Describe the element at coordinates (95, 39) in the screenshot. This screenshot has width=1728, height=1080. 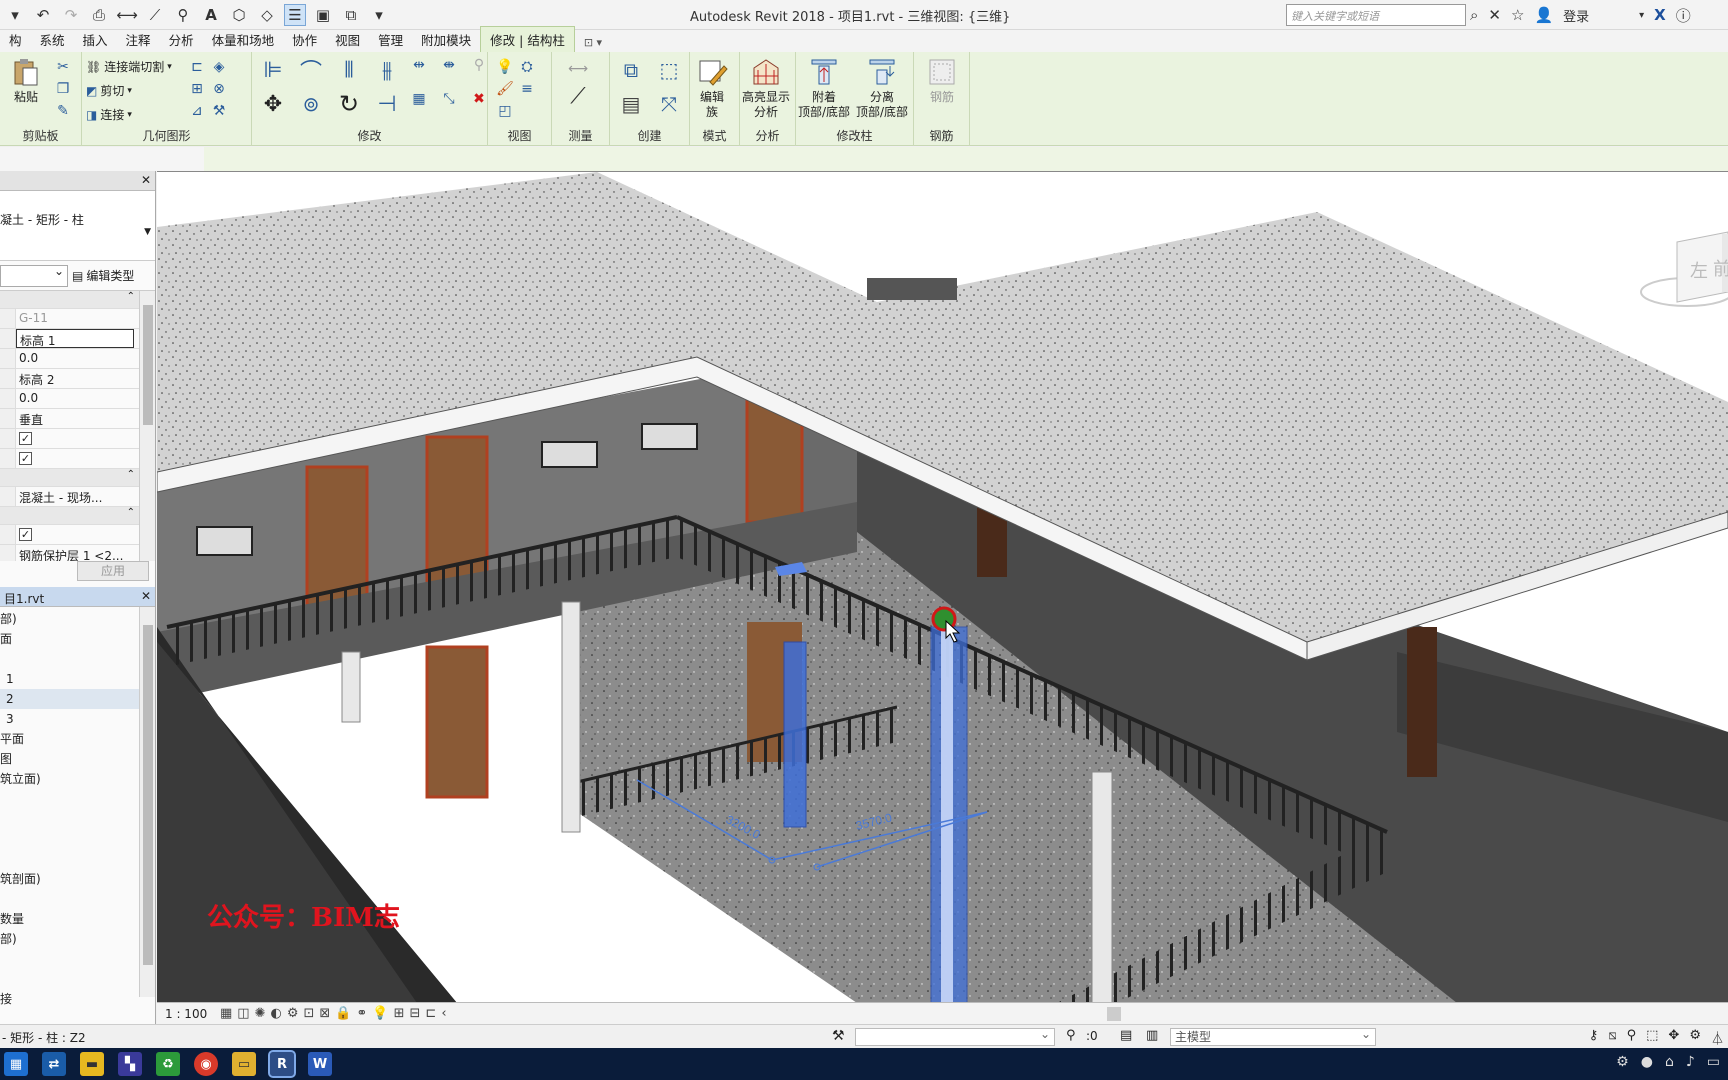
I see `tab-insert: 插入` at that location.